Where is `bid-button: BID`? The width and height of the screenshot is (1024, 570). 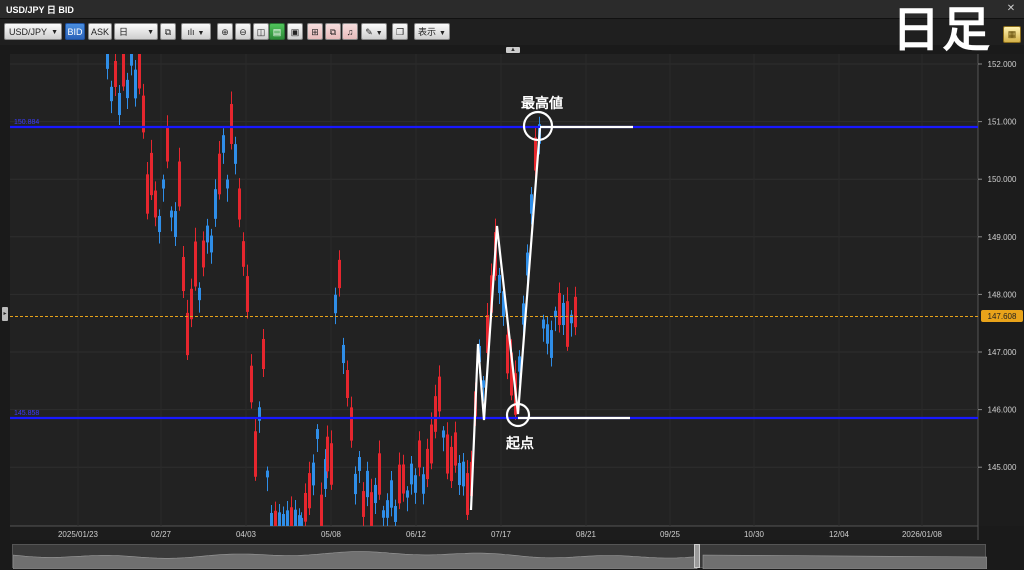 bid-button: BID is located at coordinates (75, 31).